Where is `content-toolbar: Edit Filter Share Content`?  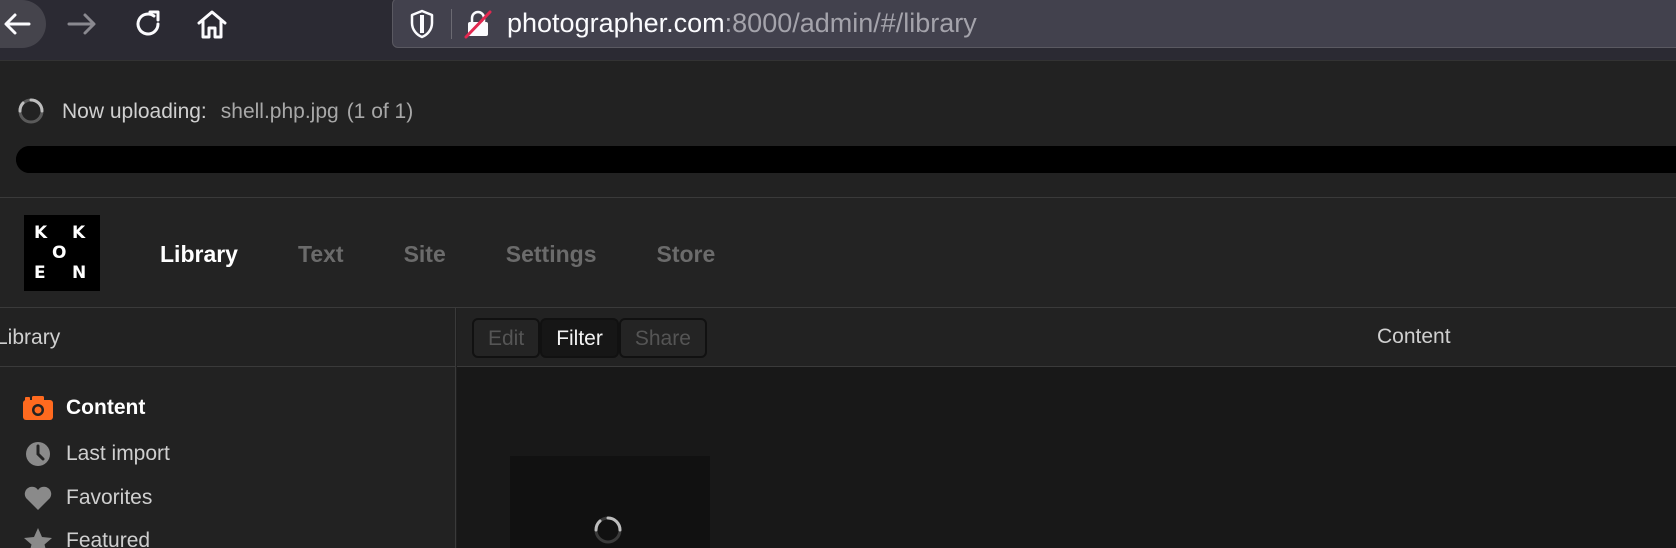 content-toolbar: Edit Filter Share Content is located at coordinates (1066, 337).